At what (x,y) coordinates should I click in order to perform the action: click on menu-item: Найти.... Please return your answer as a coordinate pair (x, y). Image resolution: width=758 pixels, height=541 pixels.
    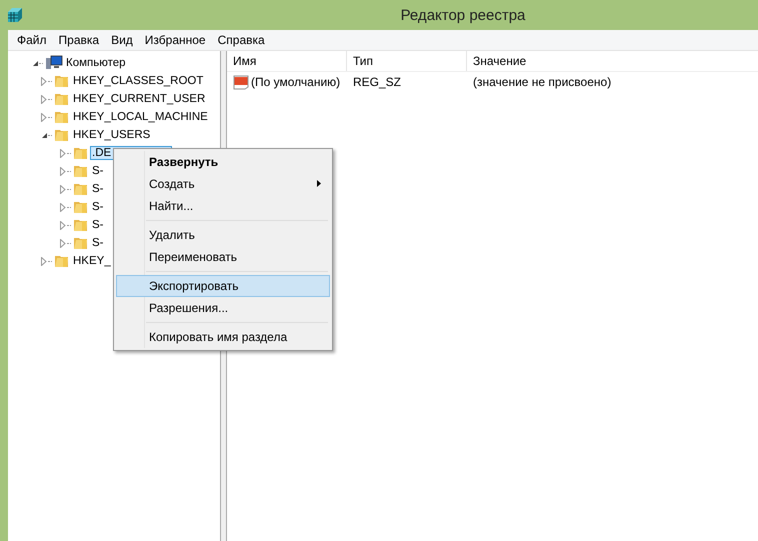
    Looking at the image, I should click on (223, 206).